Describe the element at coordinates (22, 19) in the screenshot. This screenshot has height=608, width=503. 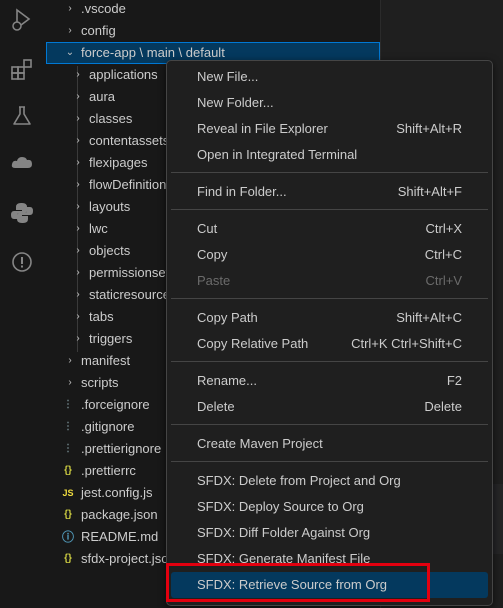
I see `run-debug-icon` at that location.